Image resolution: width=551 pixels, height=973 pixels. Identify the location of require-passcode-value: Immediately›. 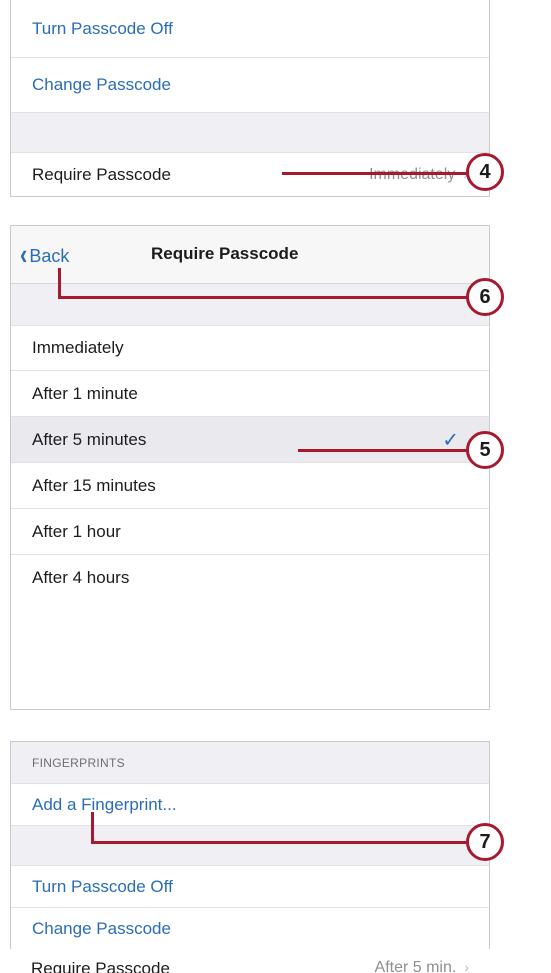
(418, 175).